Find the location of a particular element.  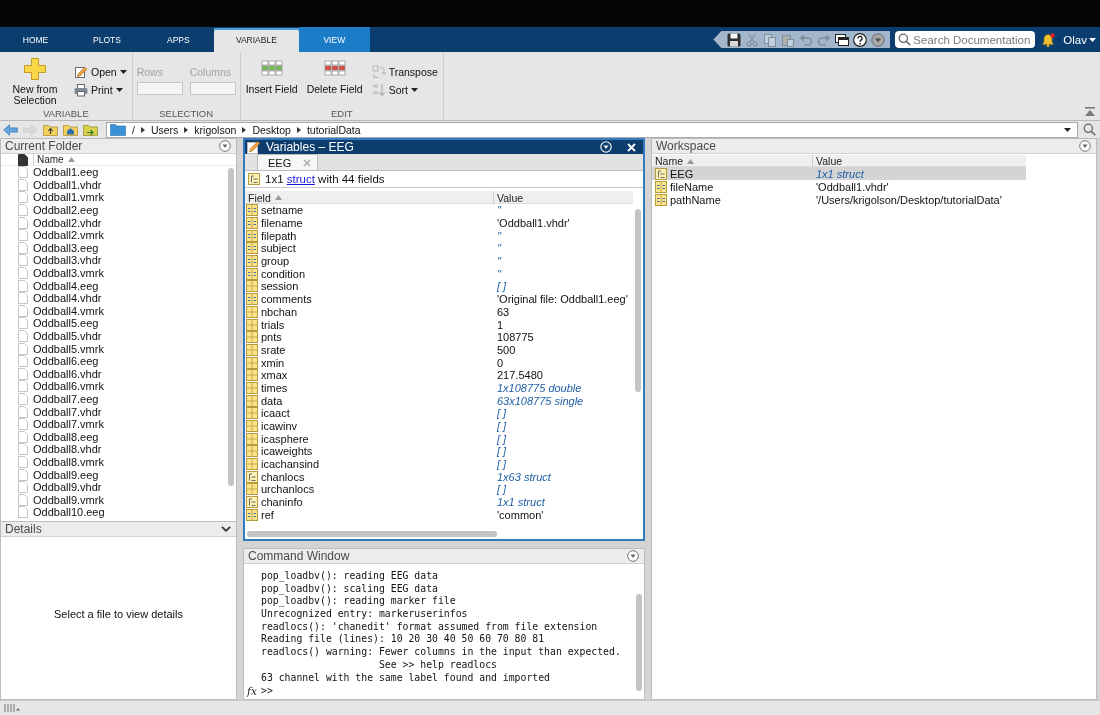

file-list-item: Oddball1.vmrk is located at coordinates (52, 197).